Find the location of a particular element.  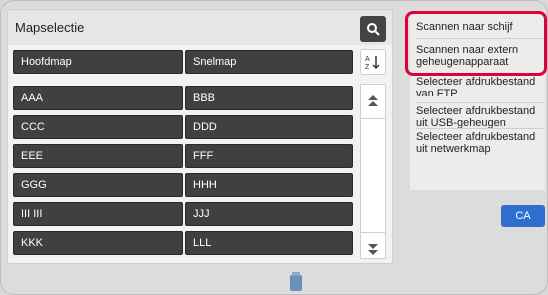

ca-button: CA is located at coordinates (523, 216).